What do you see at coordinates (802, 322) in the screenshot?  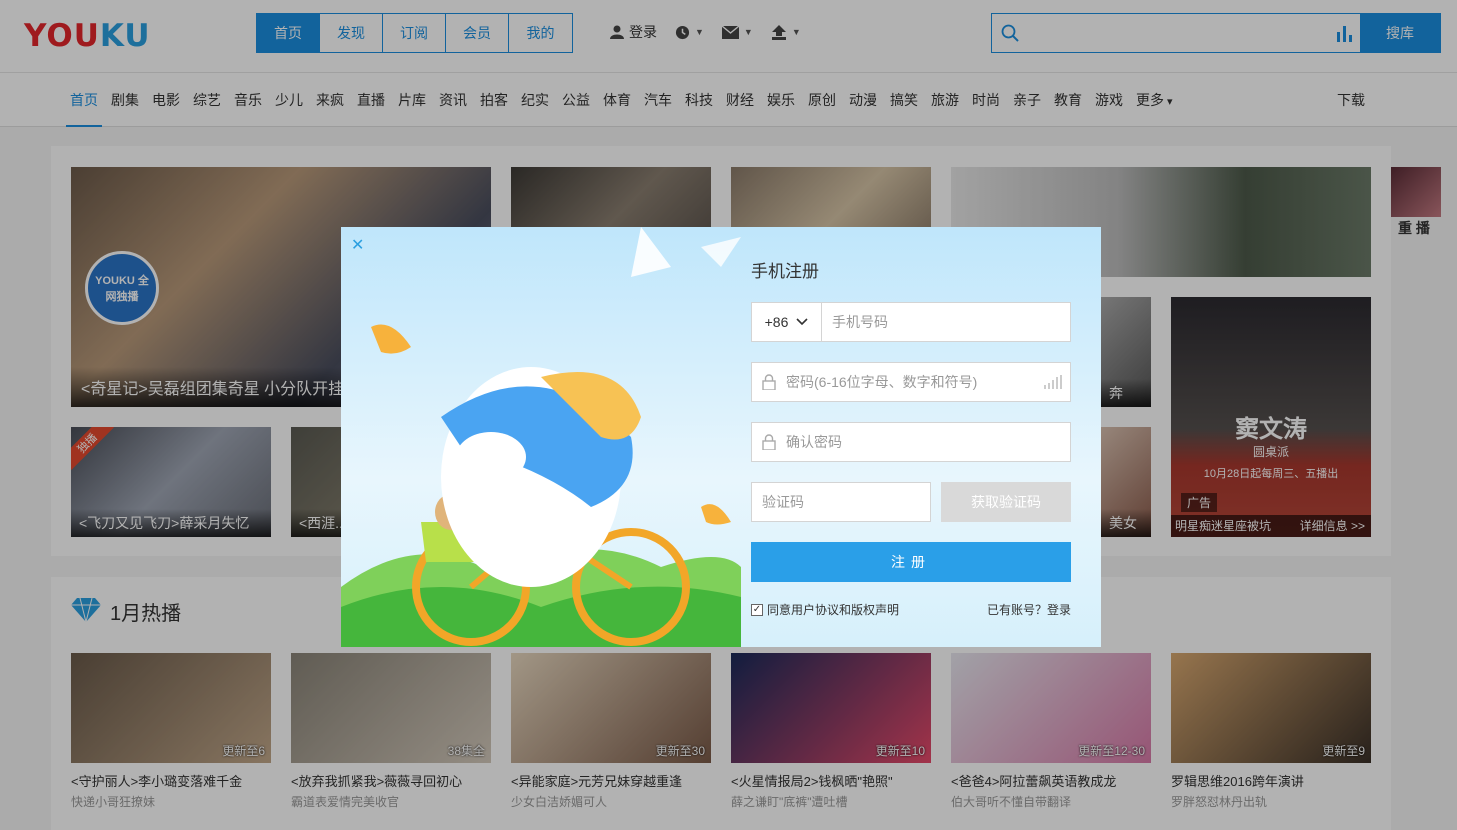 I see `chevron-down-icon` at bounding box center [802, 322].